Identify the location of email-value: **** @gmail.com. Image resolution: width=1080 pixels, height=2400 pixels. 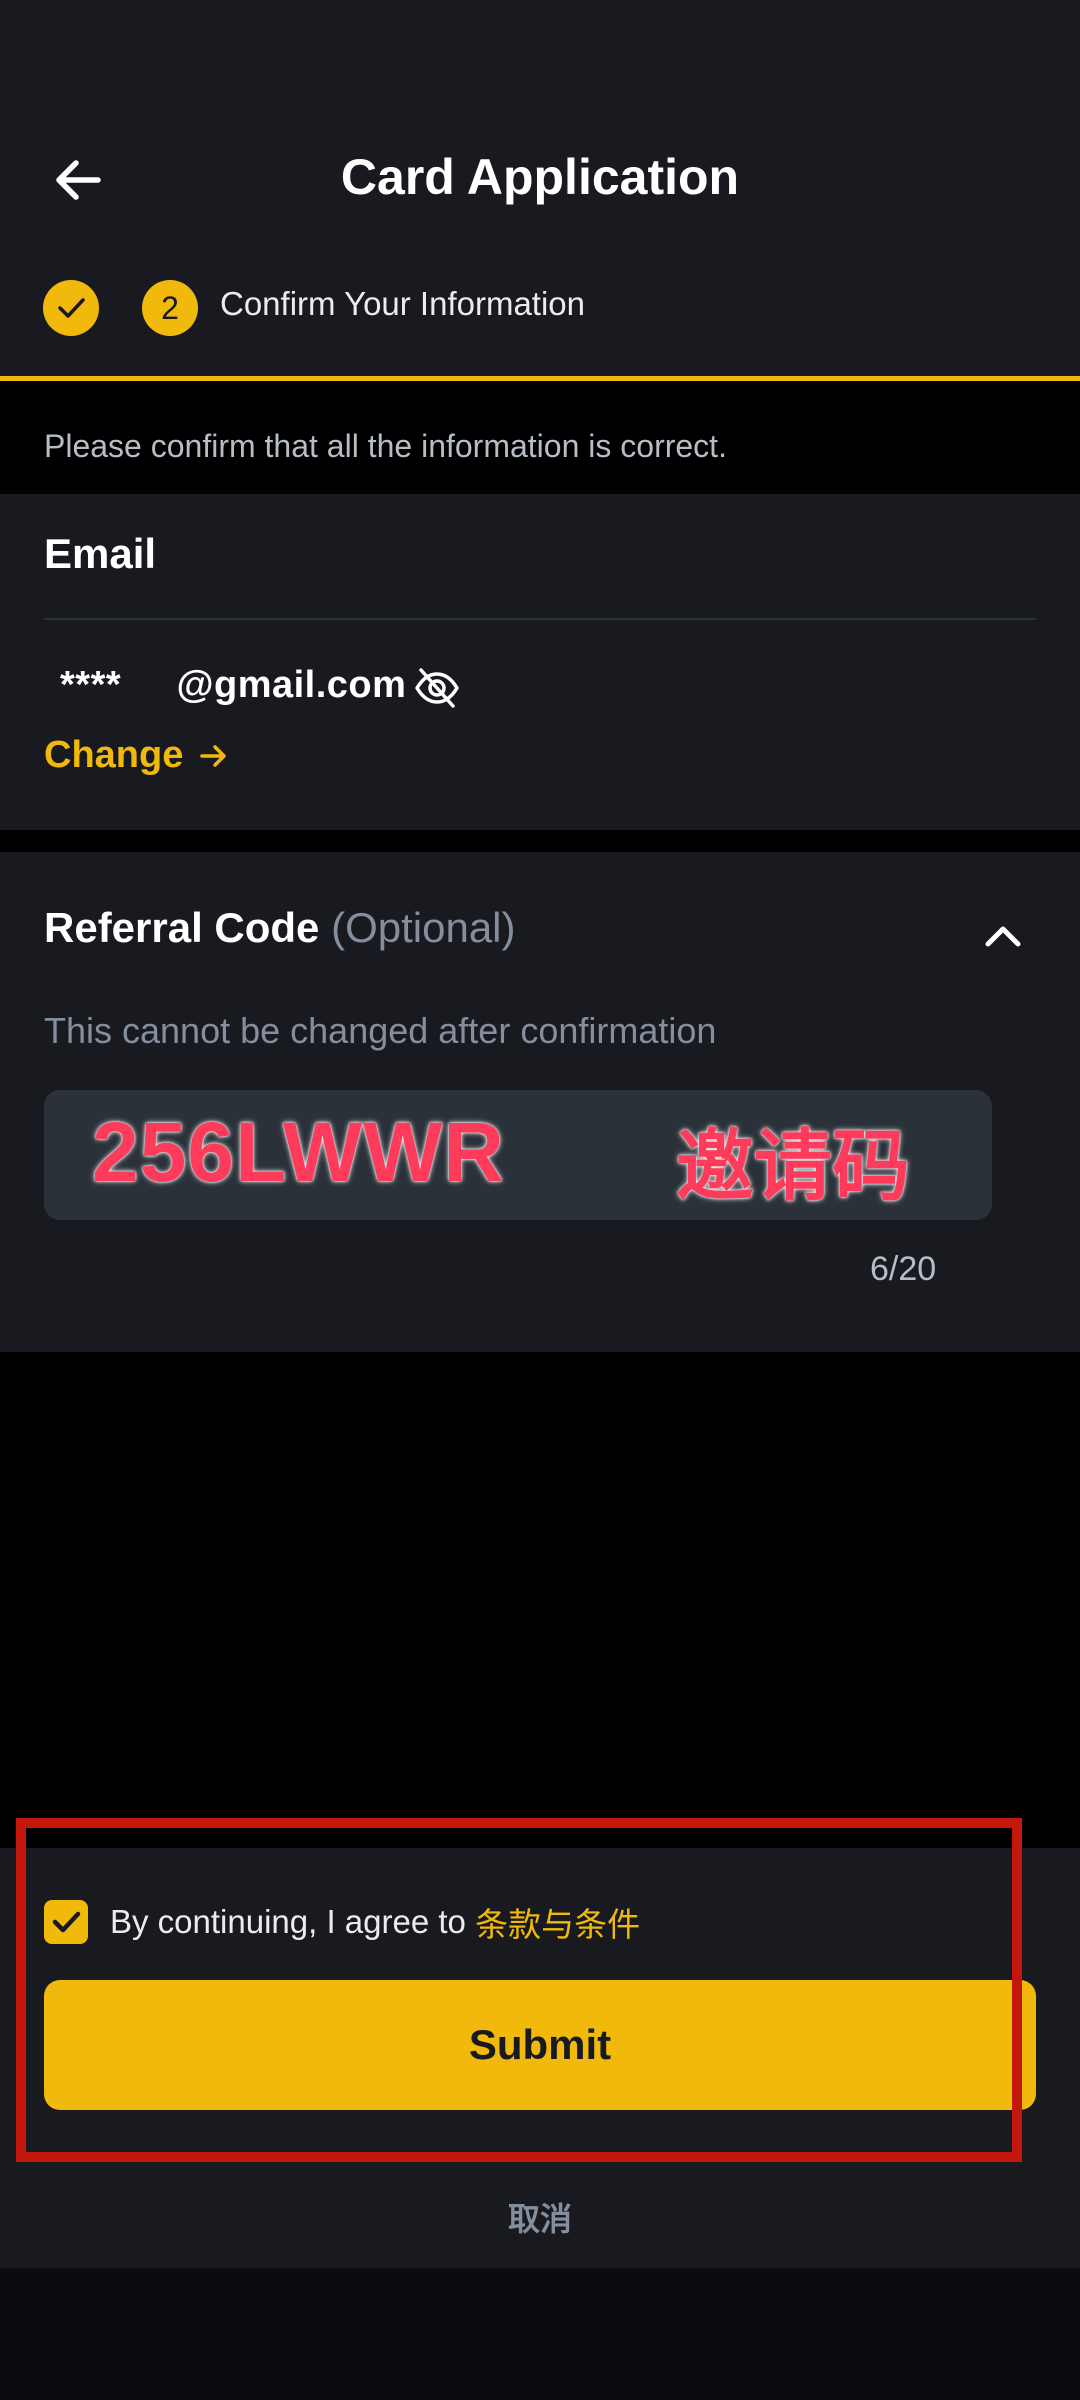
(233, 685).